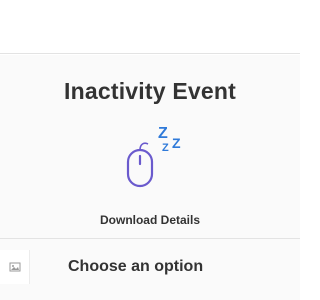 The height and width of the screenshot is (300, 320). Describe the element at coordinates (158, 158) in the screenshot. I see `inactivity-illustration: Z Z Z` at that location.